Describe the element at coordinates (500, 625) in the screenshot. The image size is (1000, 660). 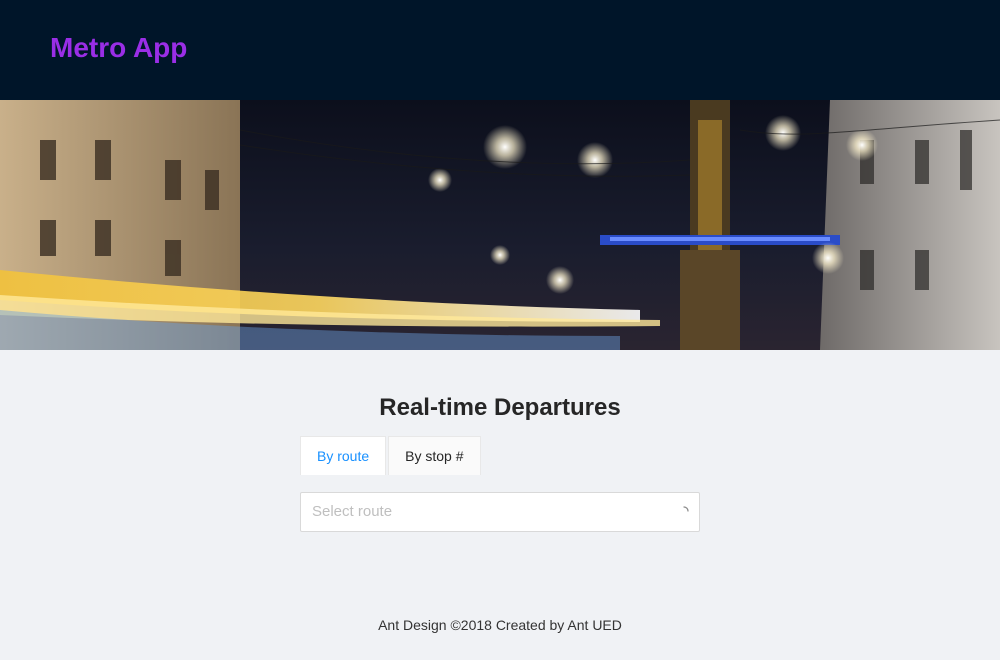
I see `footer-credit: Ant Design ©2018 Created by Ant UED` at that location.